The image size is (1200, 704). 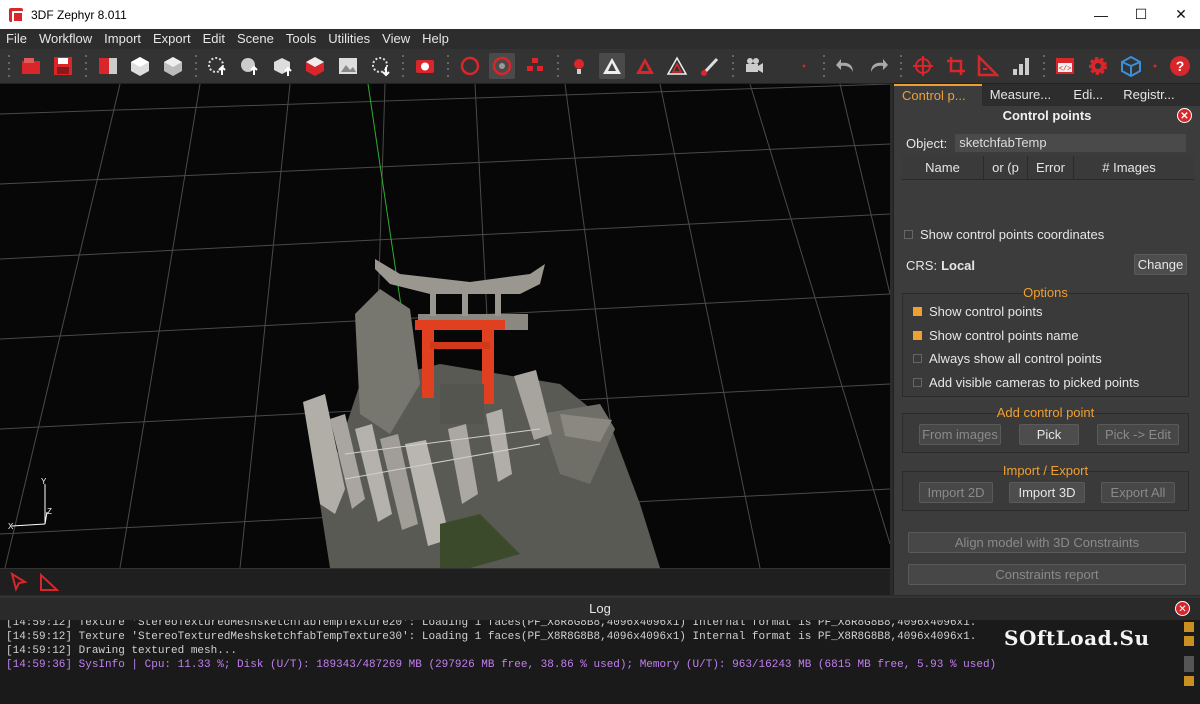 I want to click on log-header: Log ✕, so click(x=600, y=609).